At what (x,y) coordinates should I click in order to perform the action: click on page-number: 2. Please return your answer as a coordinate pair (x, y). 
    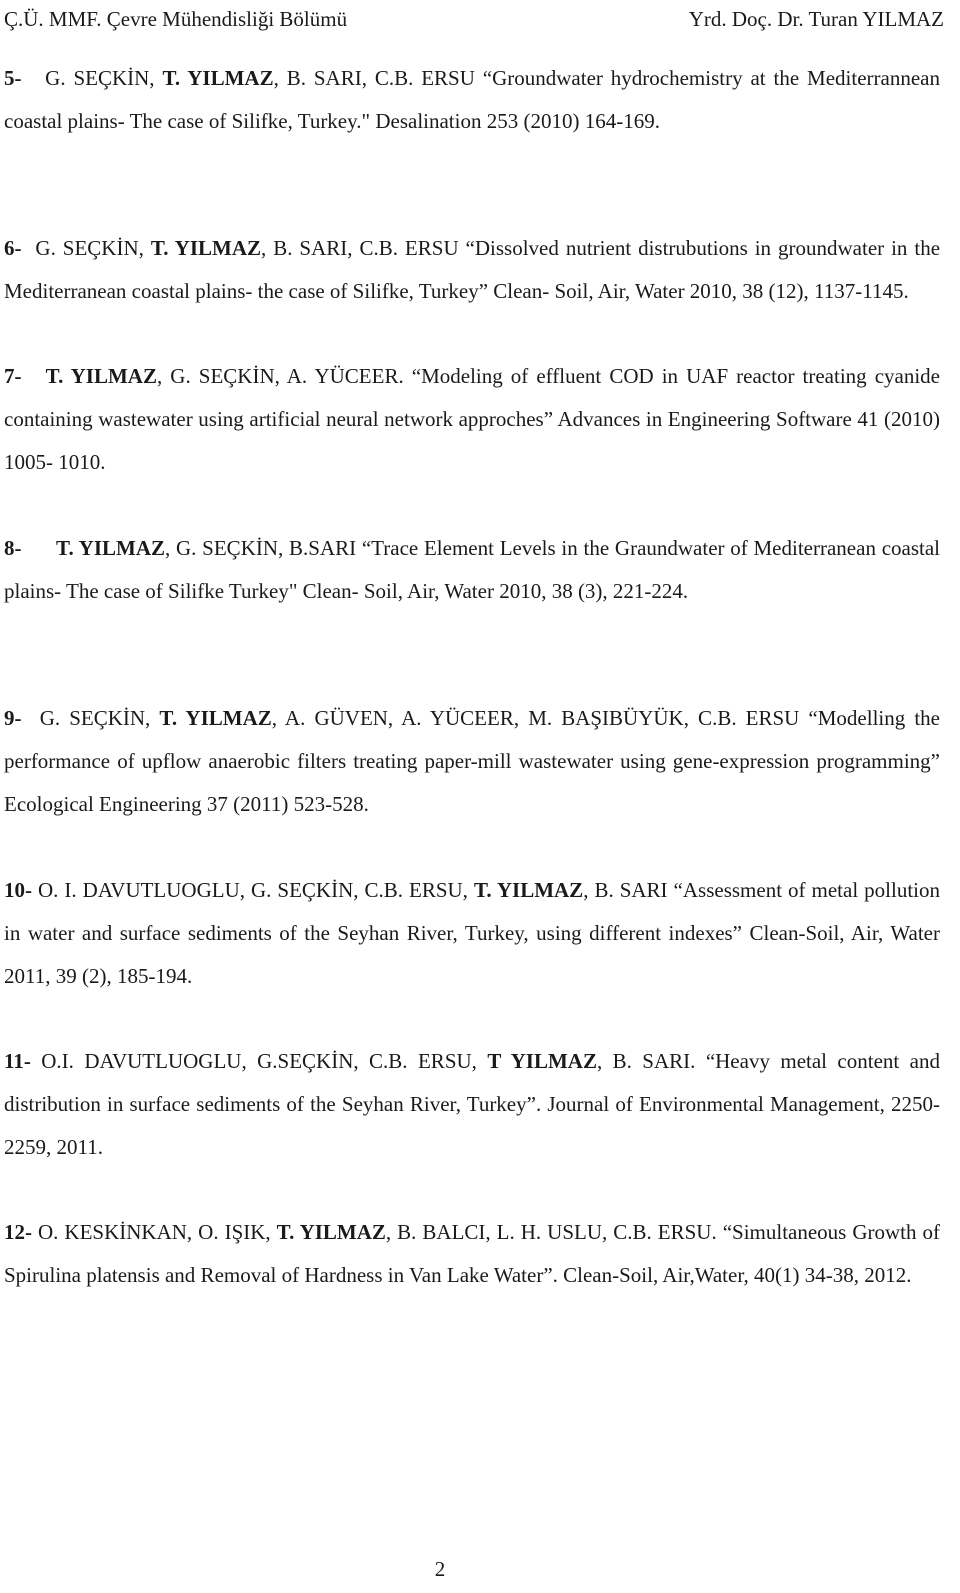
    Looking at the image, I should click on (440, 1569).